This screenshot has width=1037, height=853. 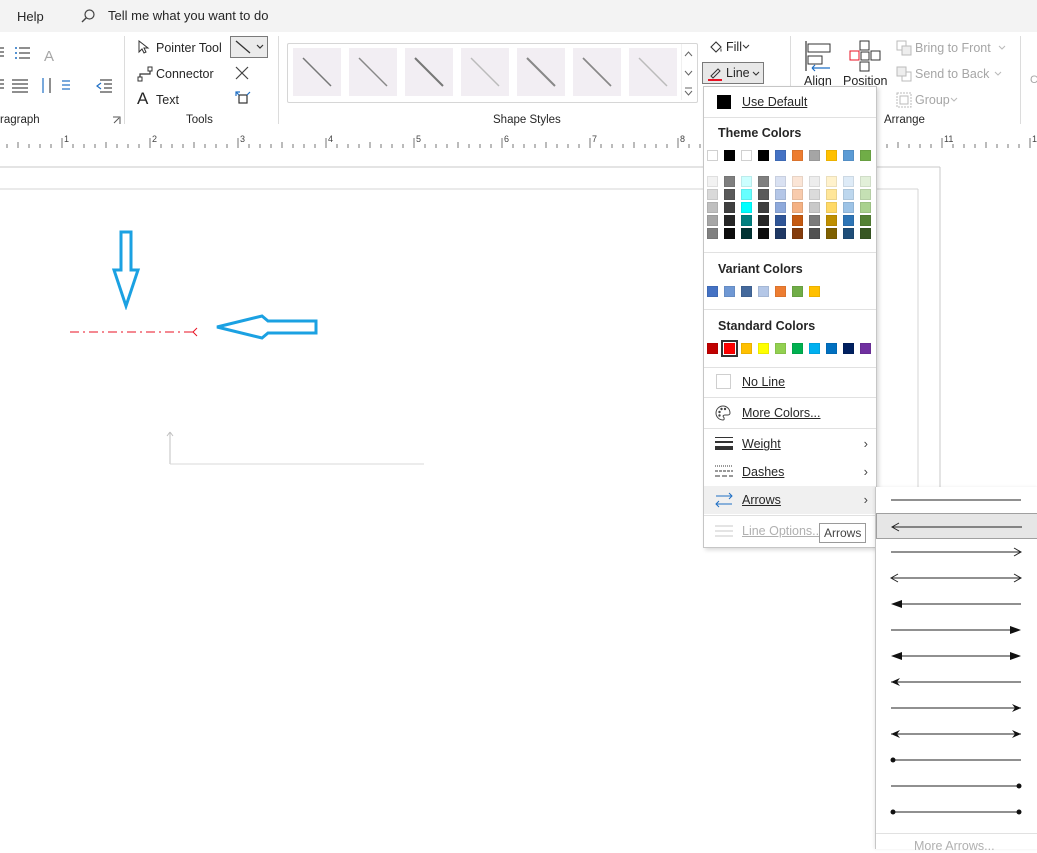 I want to click on fill-button: Fill, so click(x=734, y=47).